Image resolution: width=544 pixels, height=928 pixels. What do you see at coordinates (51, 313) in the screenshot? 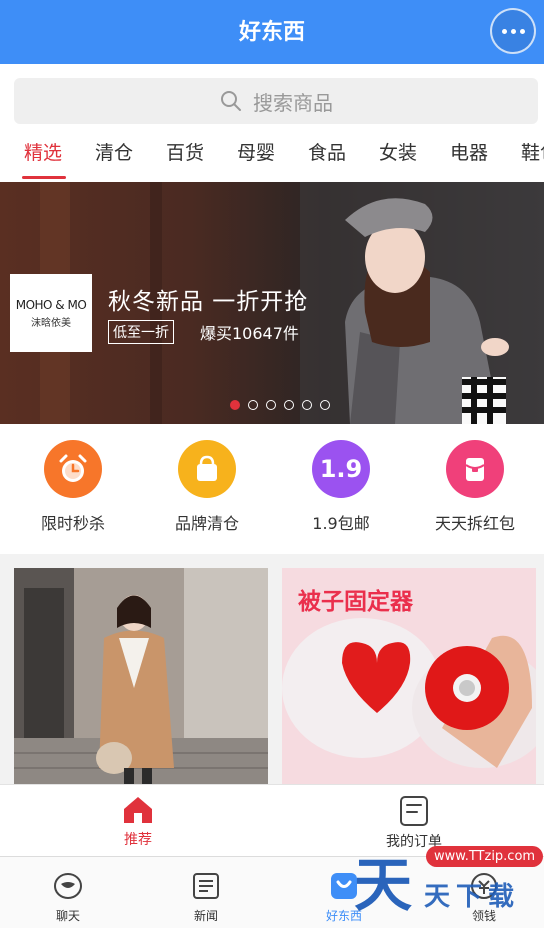
I see `brand-logo-box: MOHO & MO 沫晗依美` at bounding box center [51, 313].